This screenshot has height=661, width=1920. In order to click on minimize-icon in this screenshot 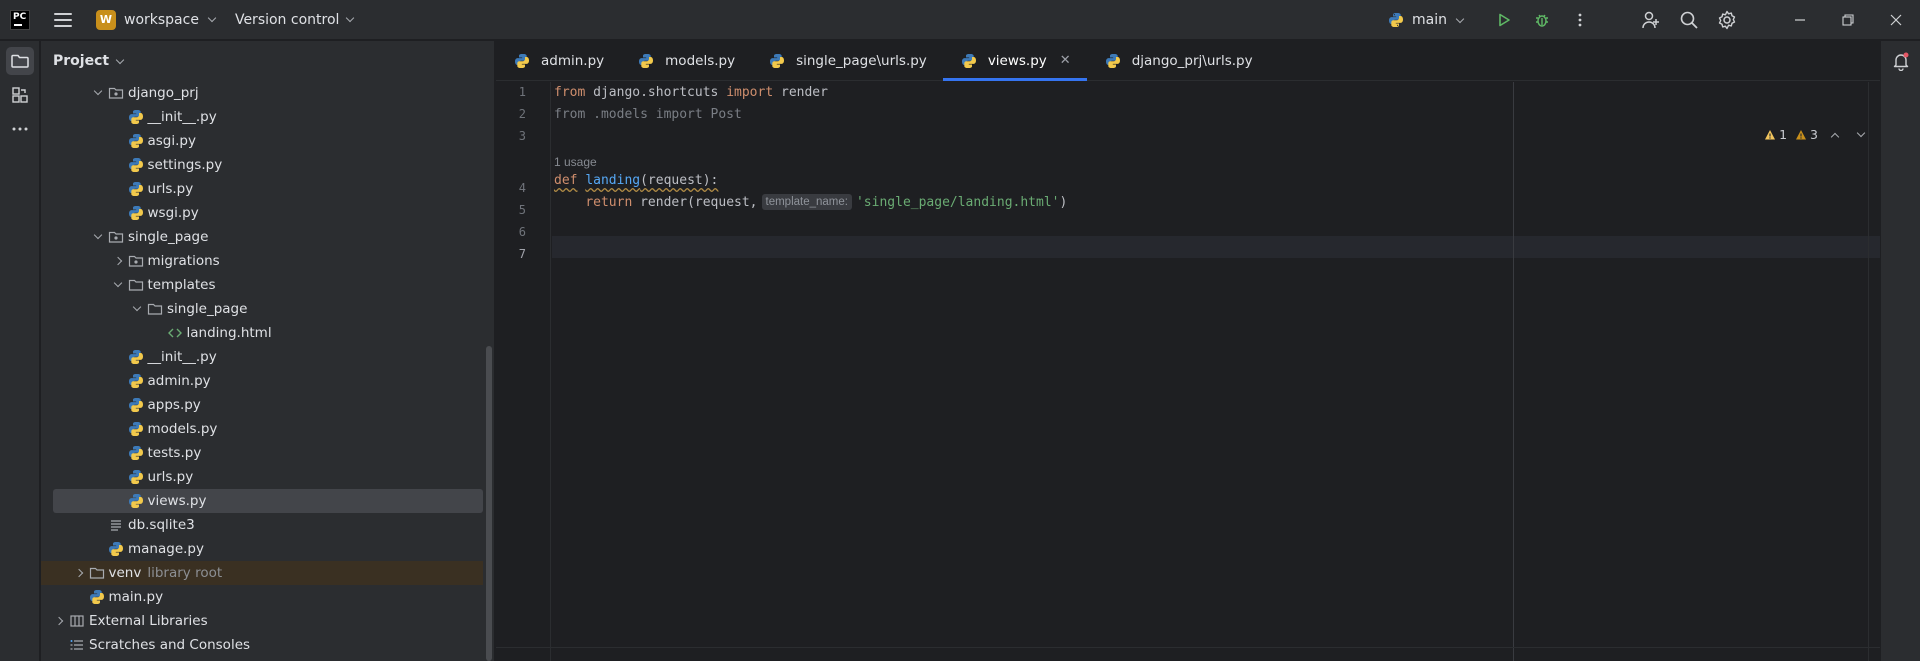, I will do `click(1800, 20)`.